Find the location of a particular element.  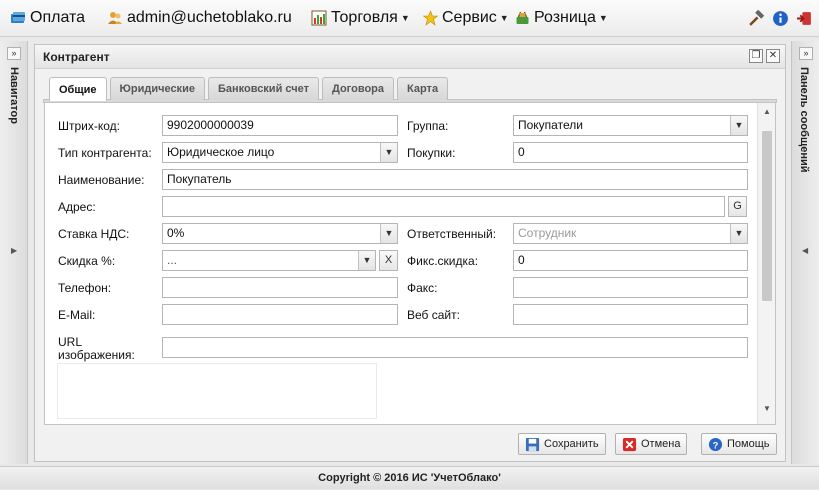

responsible-select: Сотрудник ▼ is located at coordinates (630, 233).